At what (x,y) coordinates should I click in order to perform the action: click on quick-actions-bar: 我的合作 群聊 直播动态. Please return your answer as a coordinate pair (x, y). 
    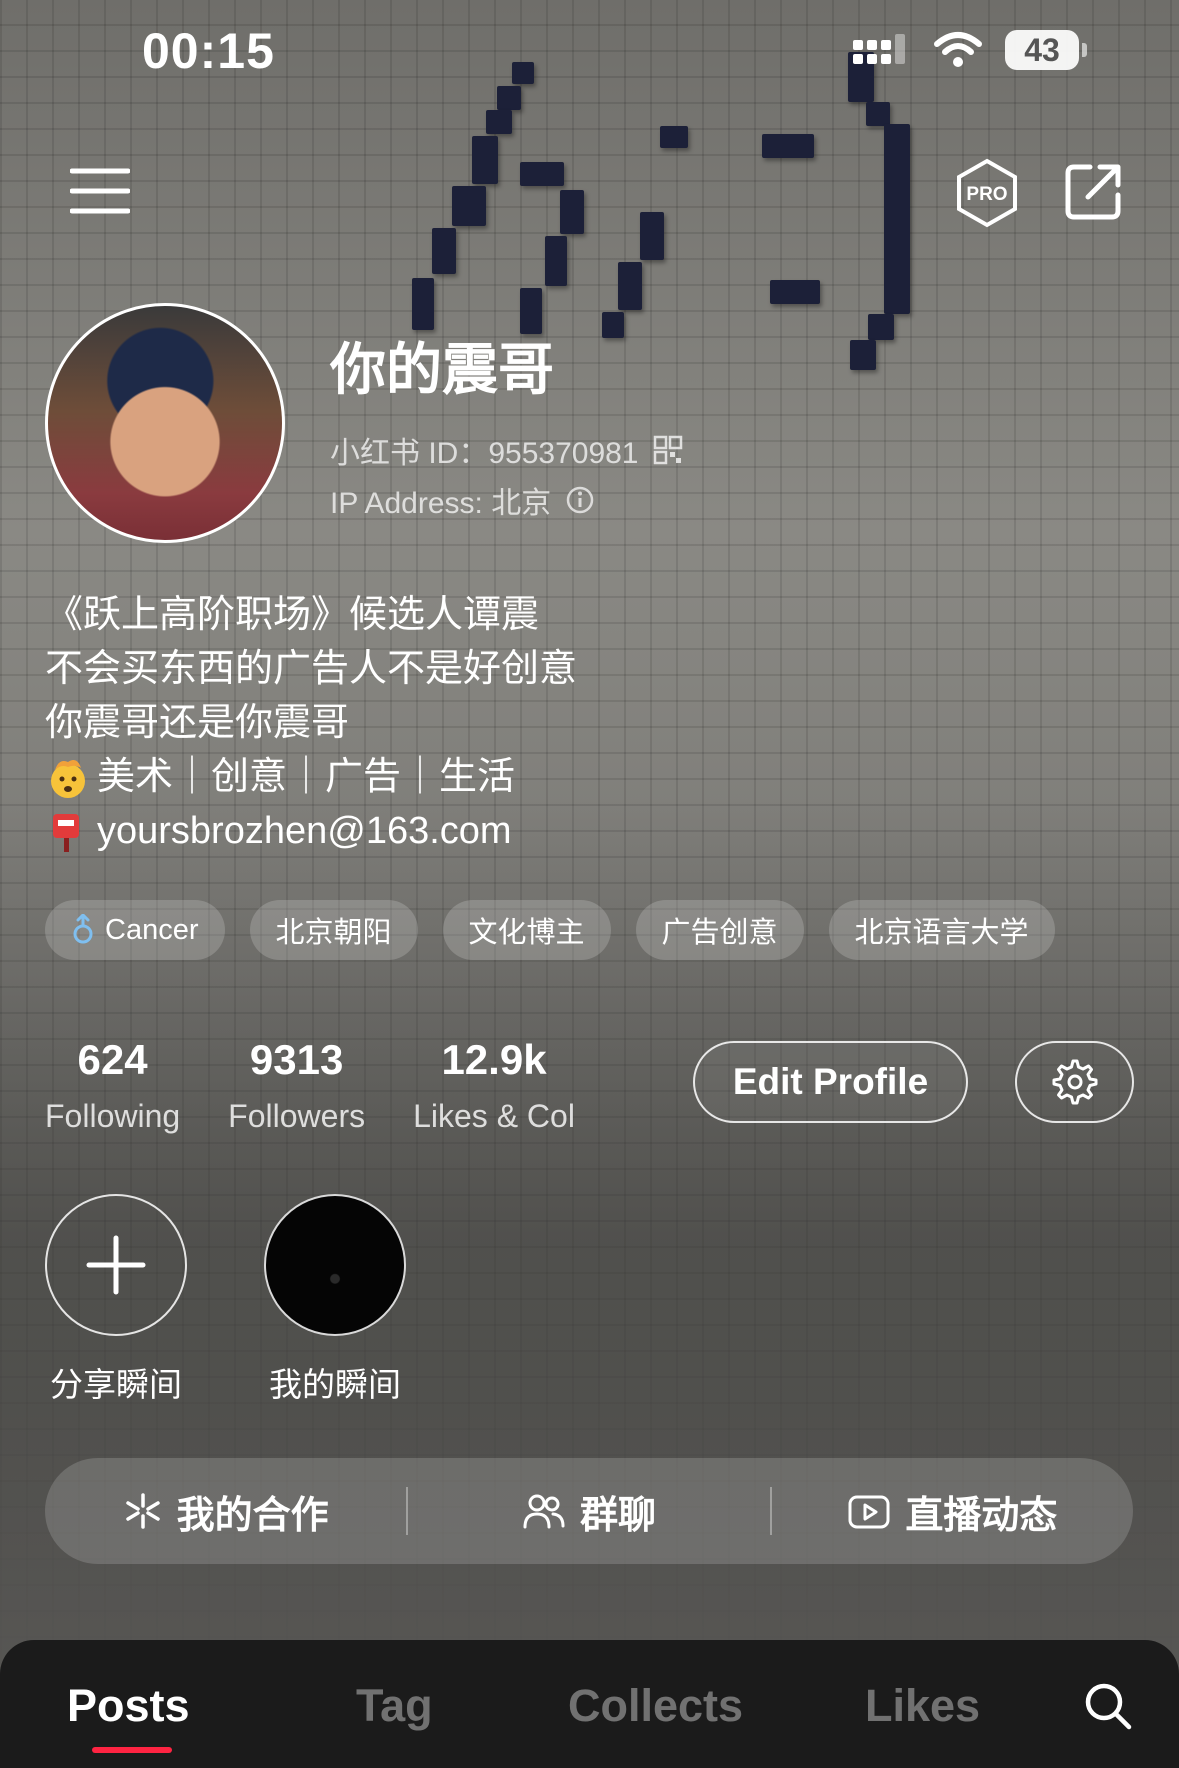
    Looking at the image, I should click on (589, 1511).